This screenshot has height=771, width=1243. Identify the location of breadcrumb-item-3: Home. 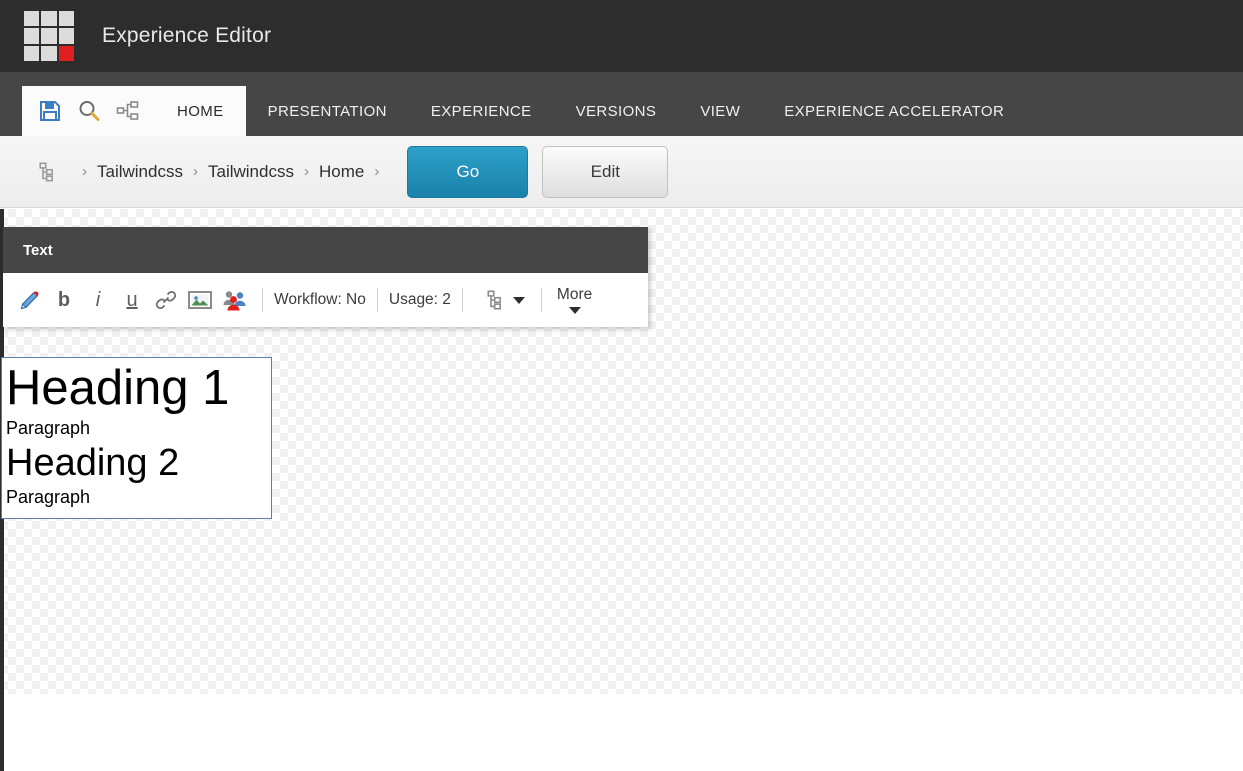
(341, 172).